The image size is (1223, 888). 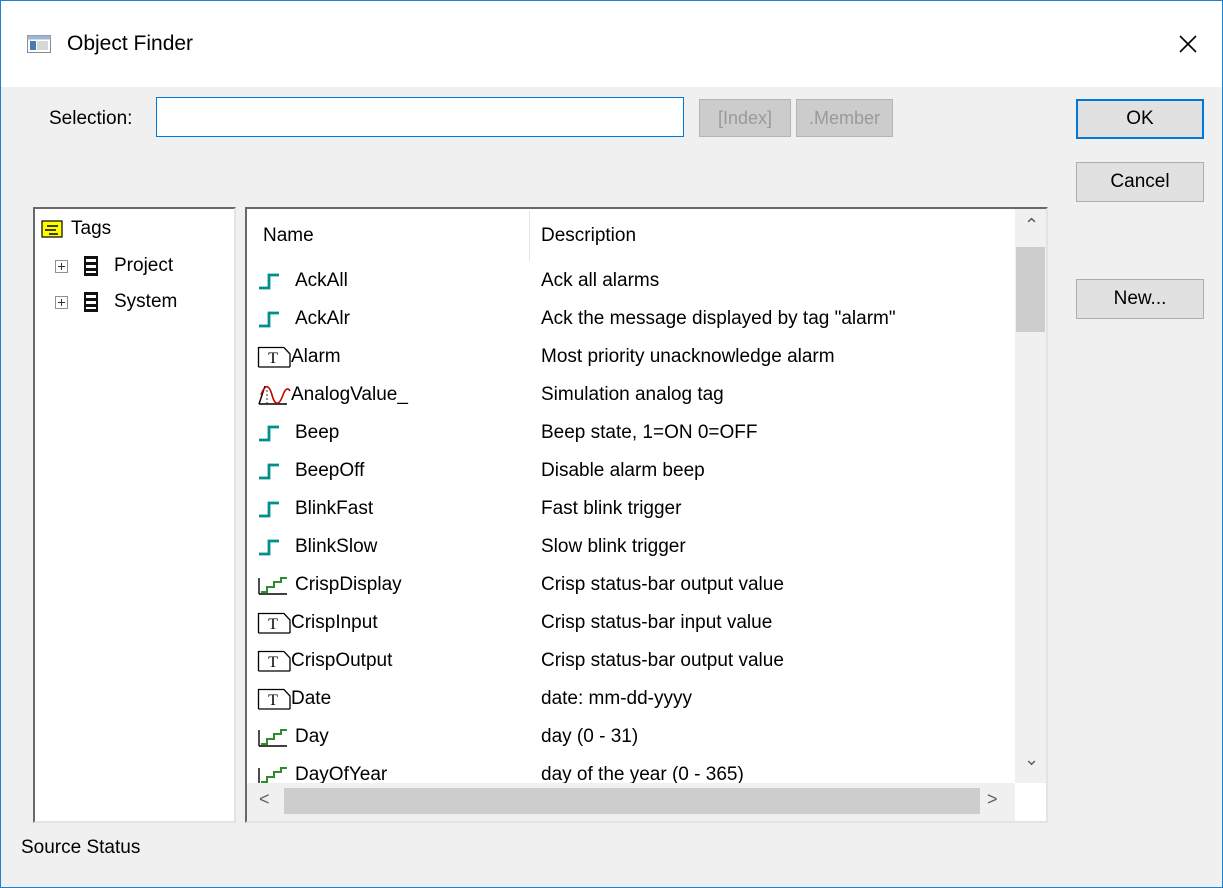 What do you see at coordinates (1140, 182) in the screenshot?
I see `cancel-button: Cancel` at bounding box center [1140, 182].